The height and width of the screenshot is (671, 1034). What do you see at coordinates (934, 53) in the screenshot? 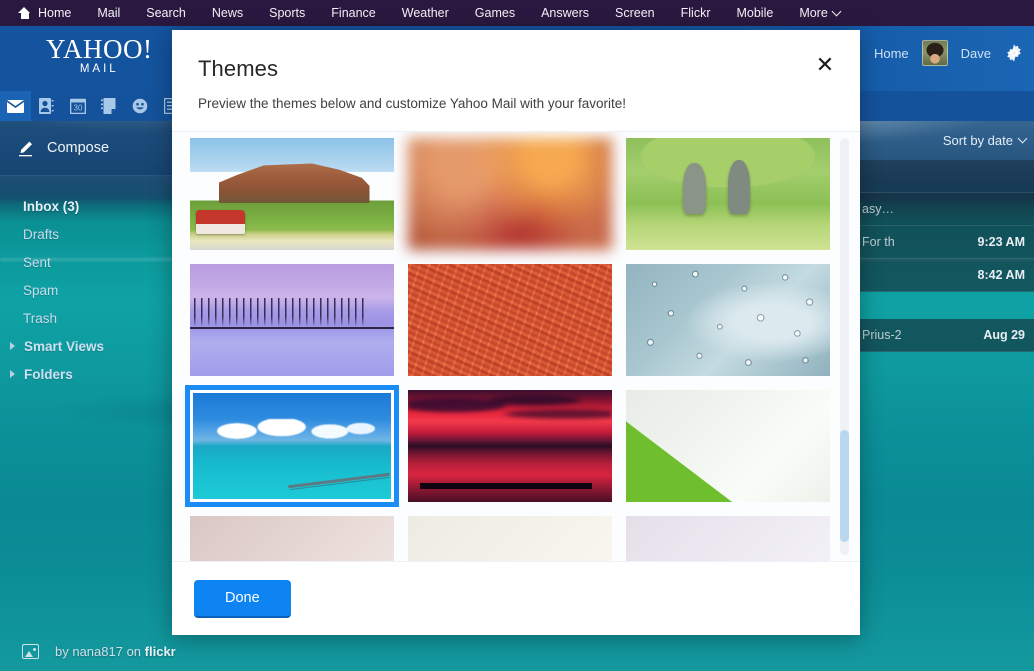
I see `avatar` at bounding box center [934, 53].